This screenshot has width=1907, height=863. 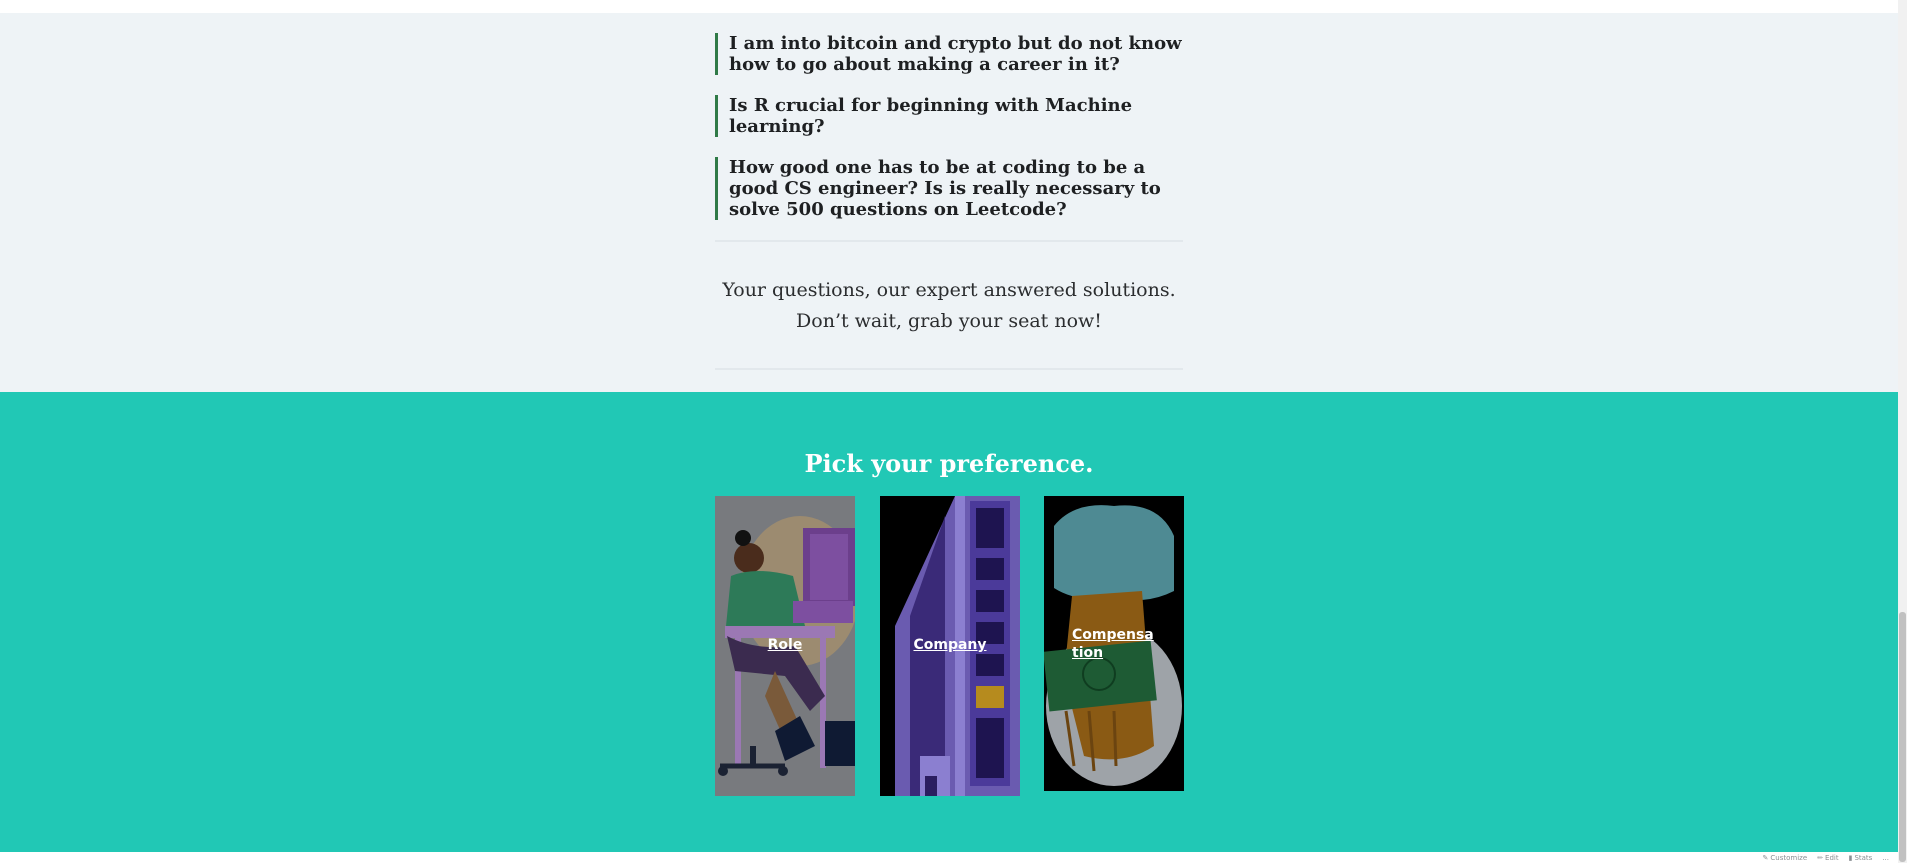 I want to click on role-card: Role, so click(x=785, y=646).